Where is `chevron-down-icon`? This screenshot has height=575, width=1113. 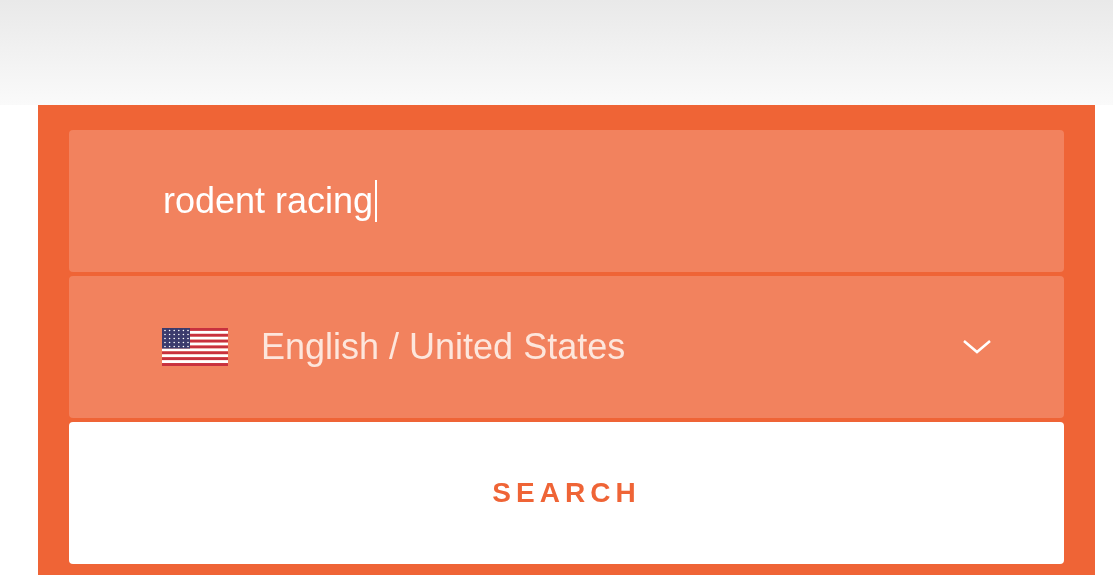 chevron-down-icon is located at coordinates (977, 347).